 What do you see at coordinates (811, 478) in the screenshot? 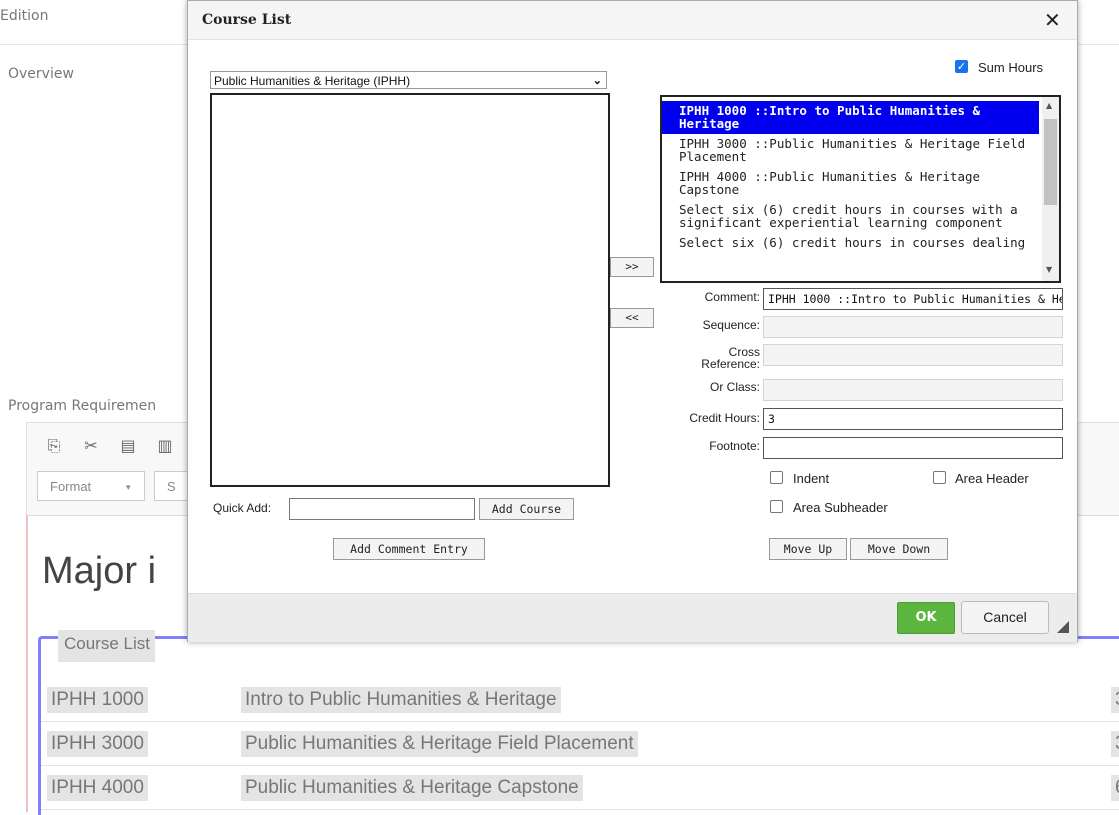
I see `indent-label: Indent` at bounding box center [811, 478].